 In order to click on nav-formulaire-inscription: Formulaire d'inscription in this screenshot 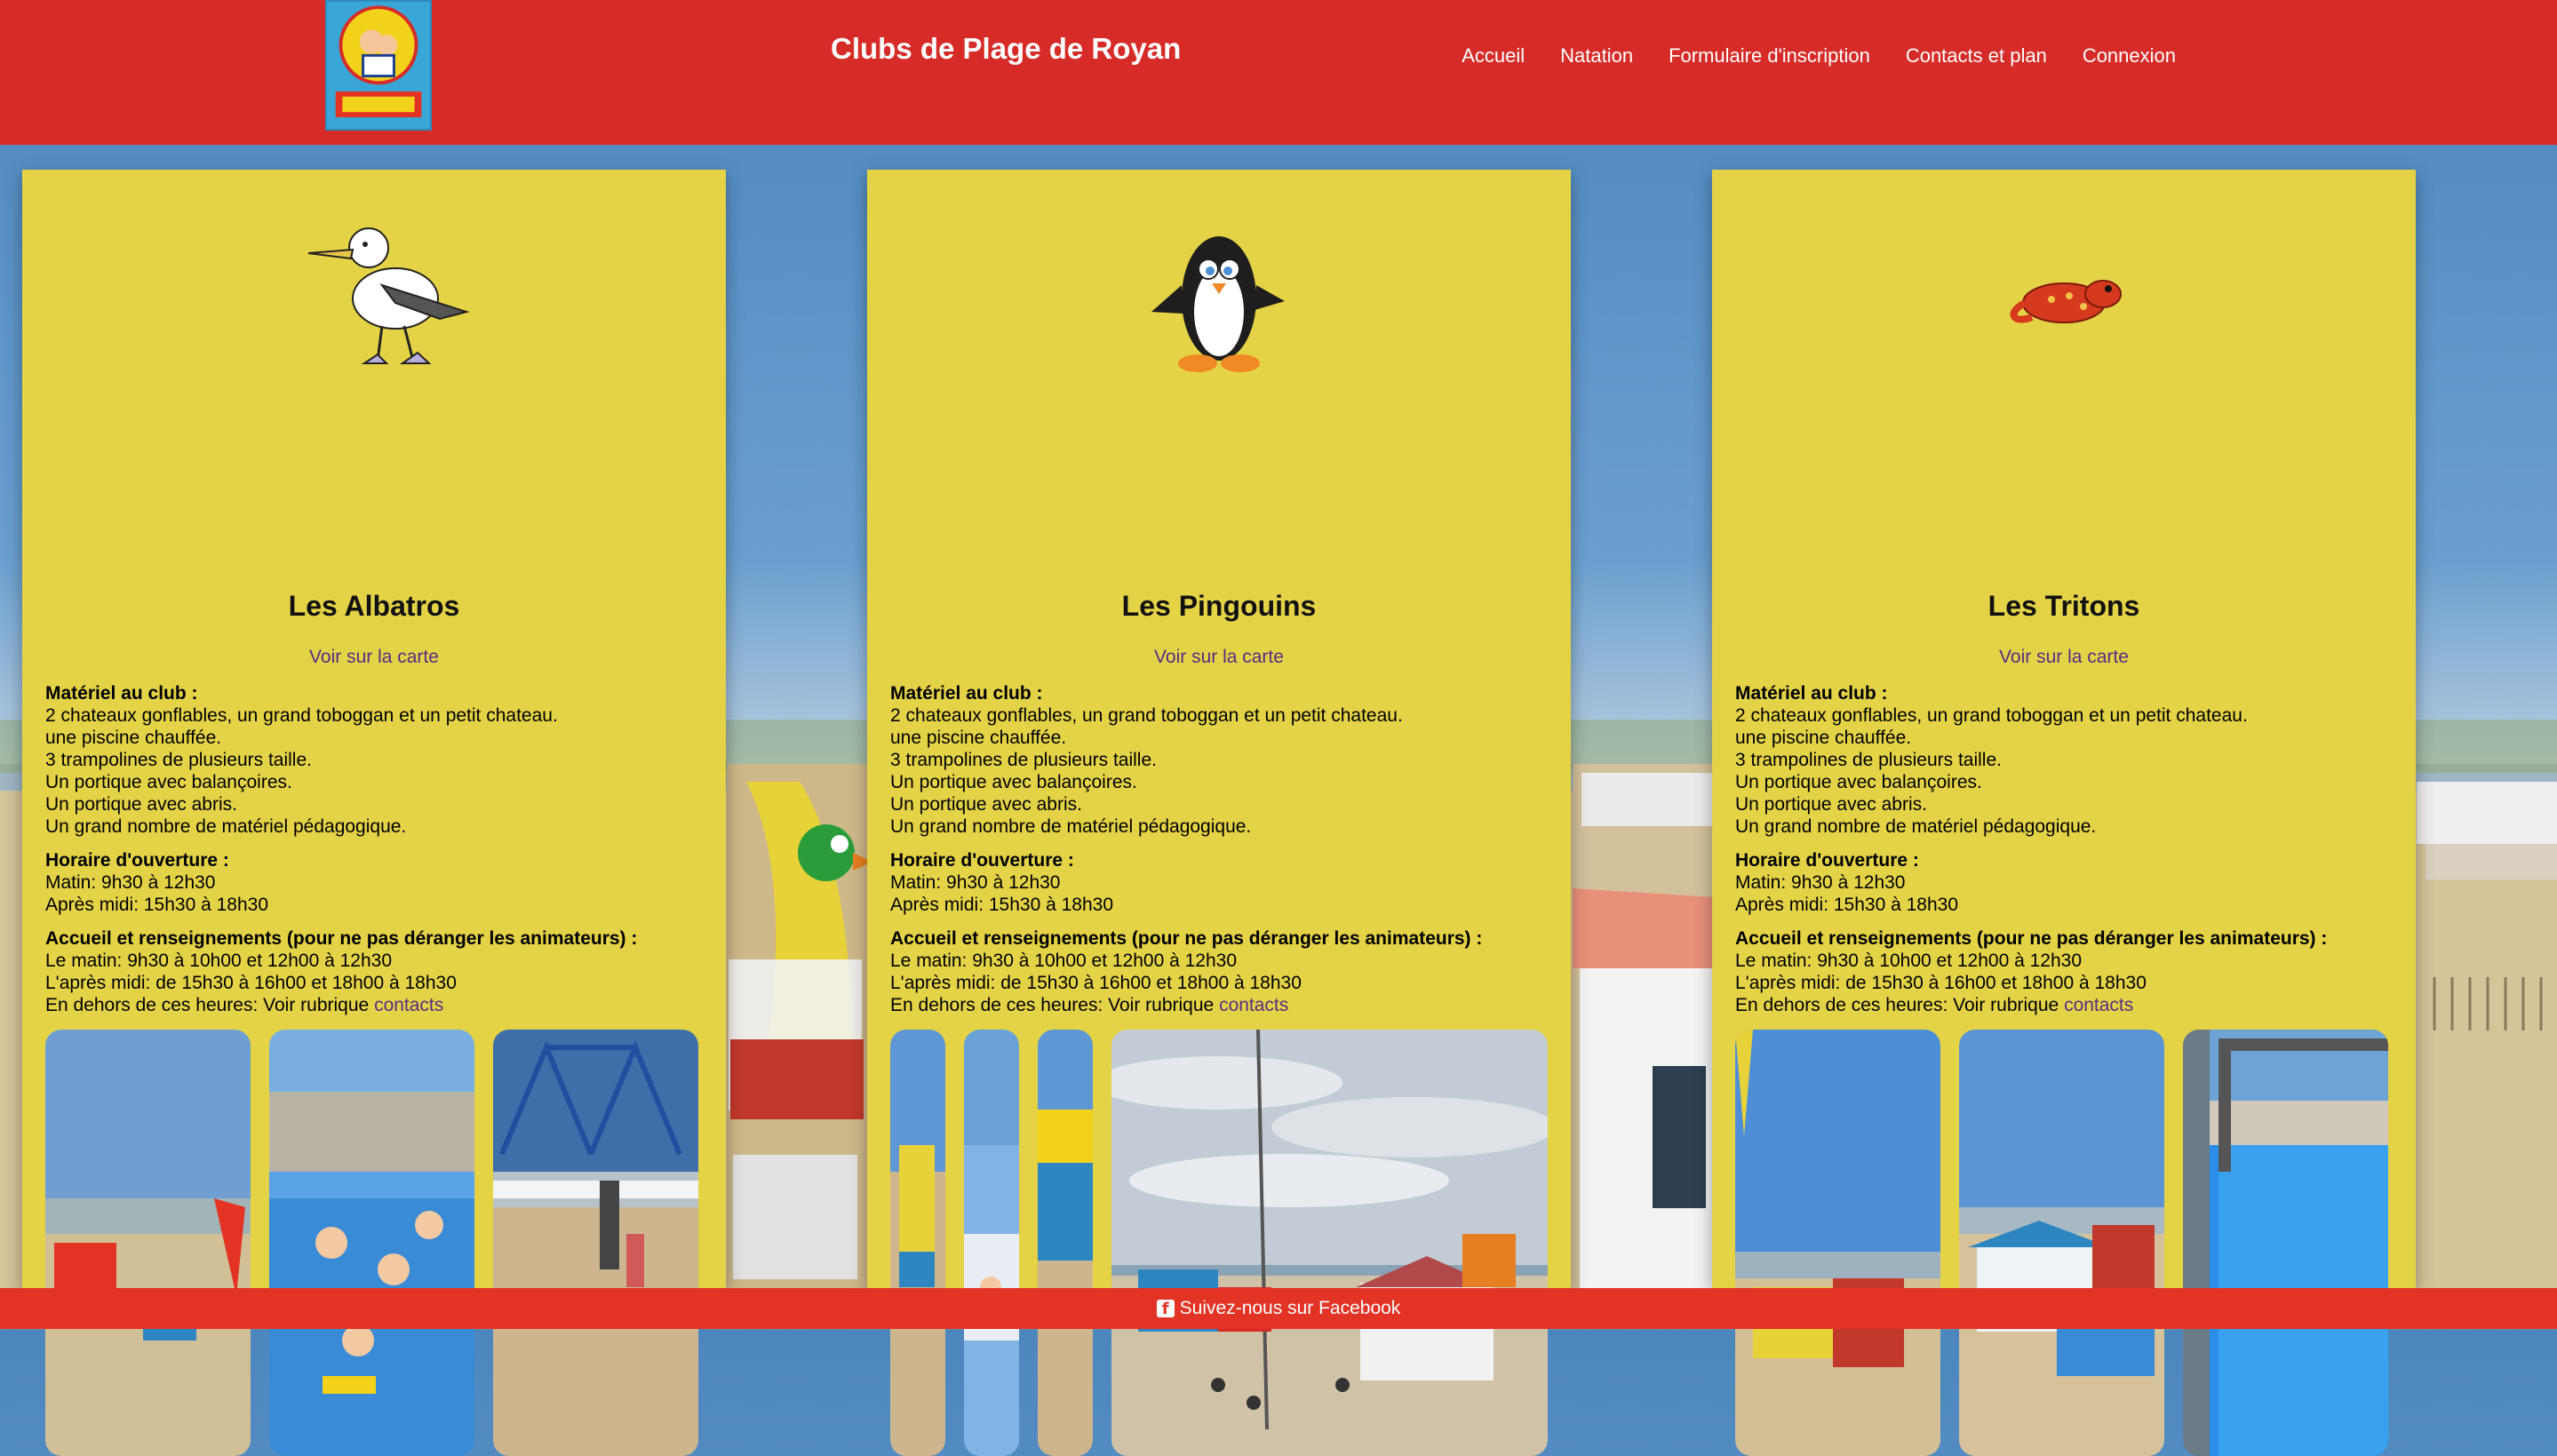, I will do `click(1769, 56)`.